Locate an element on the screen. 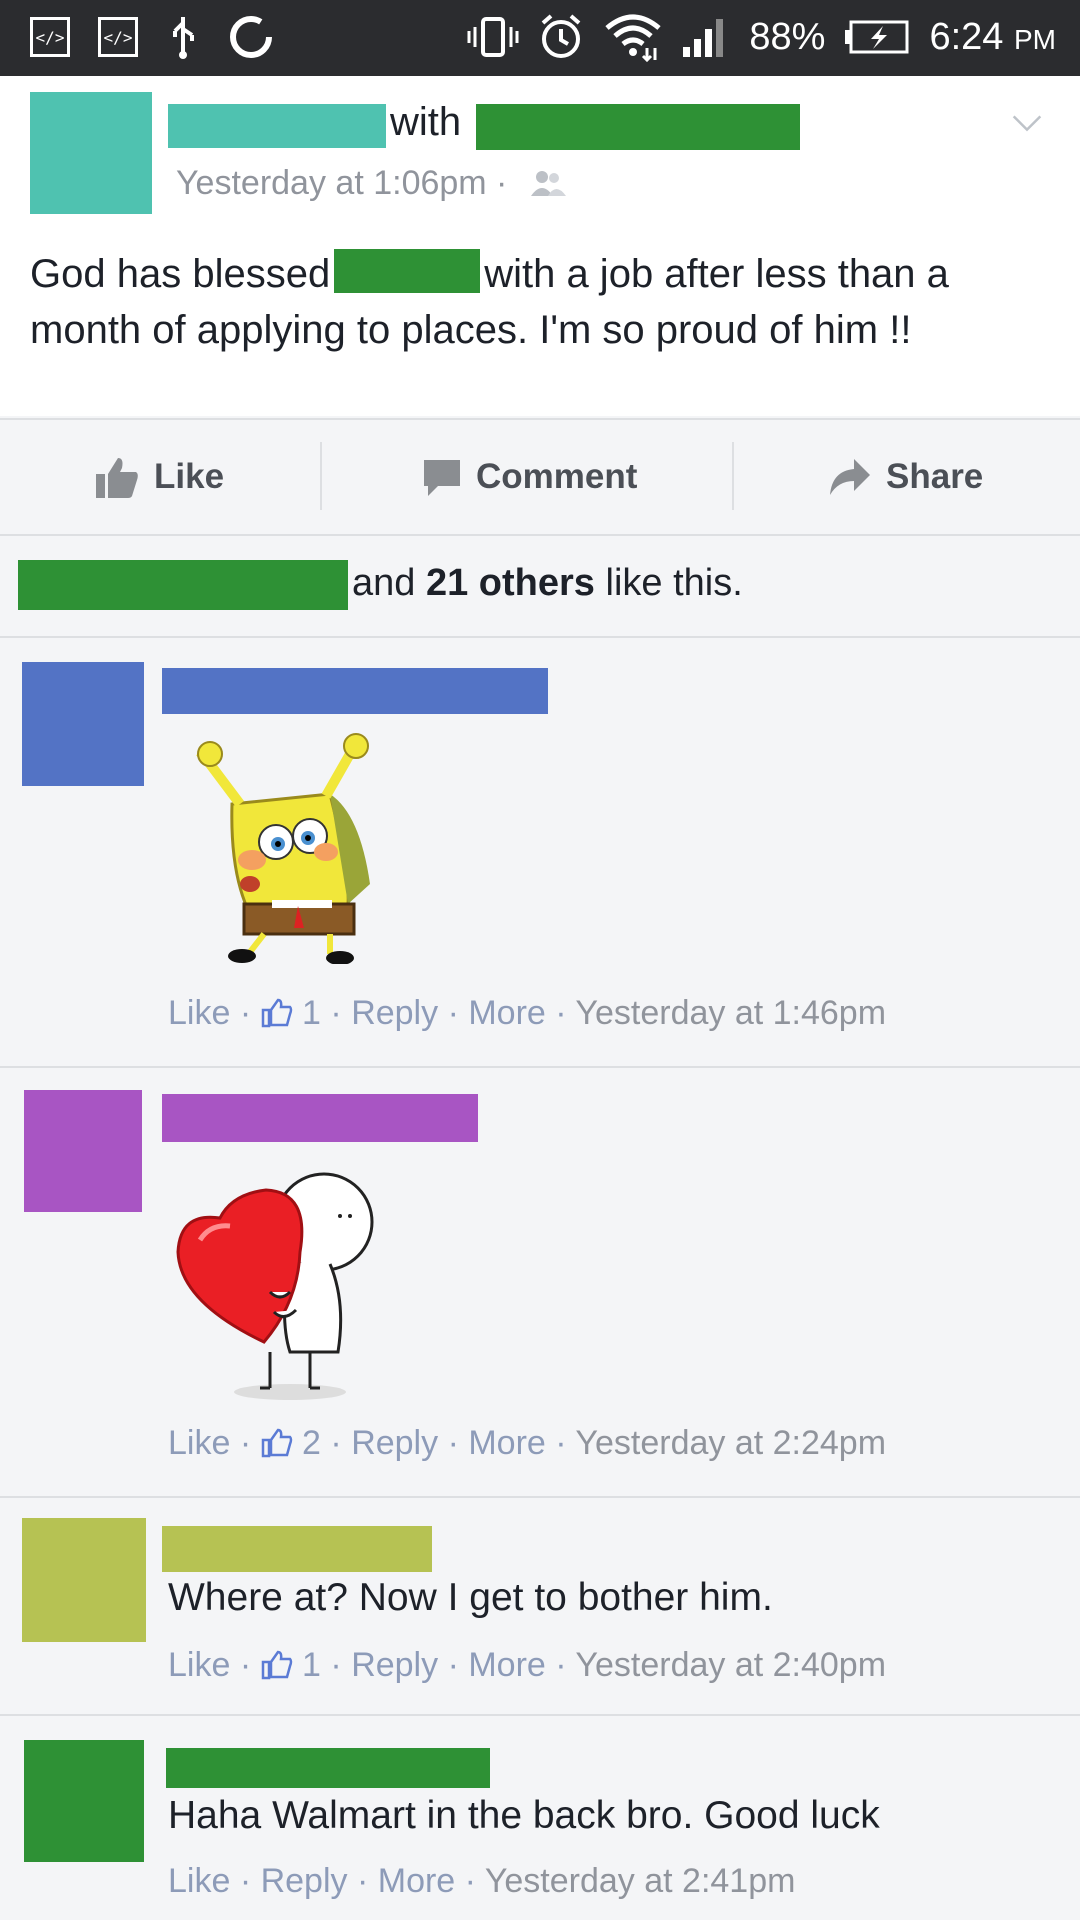  comment-text: Haha Walmart in the back bro. Good luck is located at coordinates (524, 1815).